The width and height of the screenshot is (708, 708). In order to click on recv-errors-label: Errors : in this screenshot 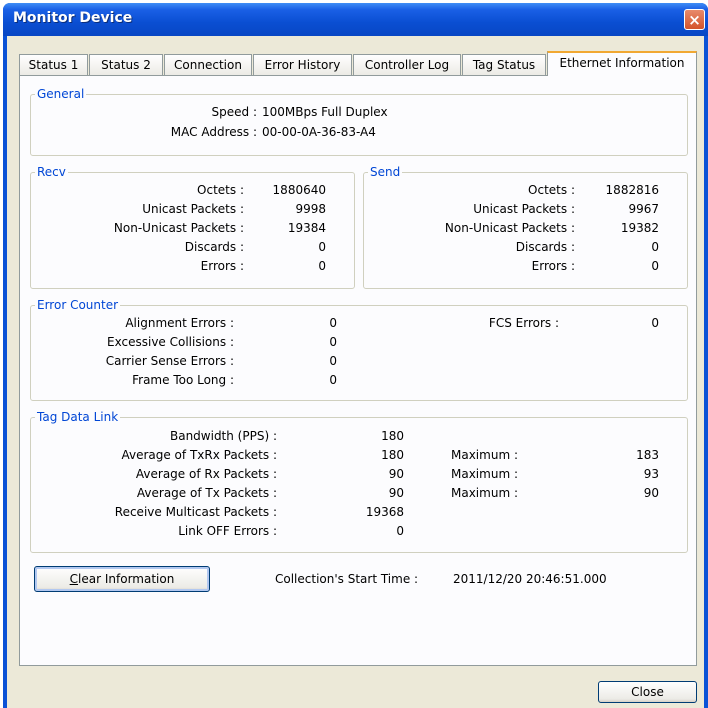, I will do `click(222, 266)`.